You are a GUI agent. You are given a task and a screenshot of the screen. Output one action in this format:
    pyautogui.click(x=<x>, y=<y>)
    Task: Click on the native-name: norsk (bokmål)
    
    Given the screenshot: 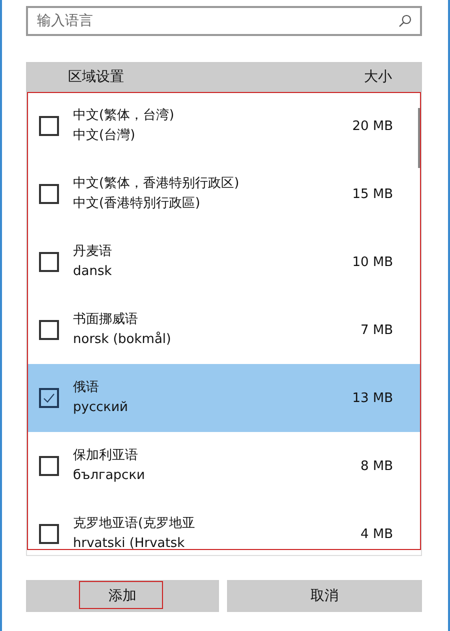 What is the action you would take?
    pyautogui.click(x=122, y=339)
    